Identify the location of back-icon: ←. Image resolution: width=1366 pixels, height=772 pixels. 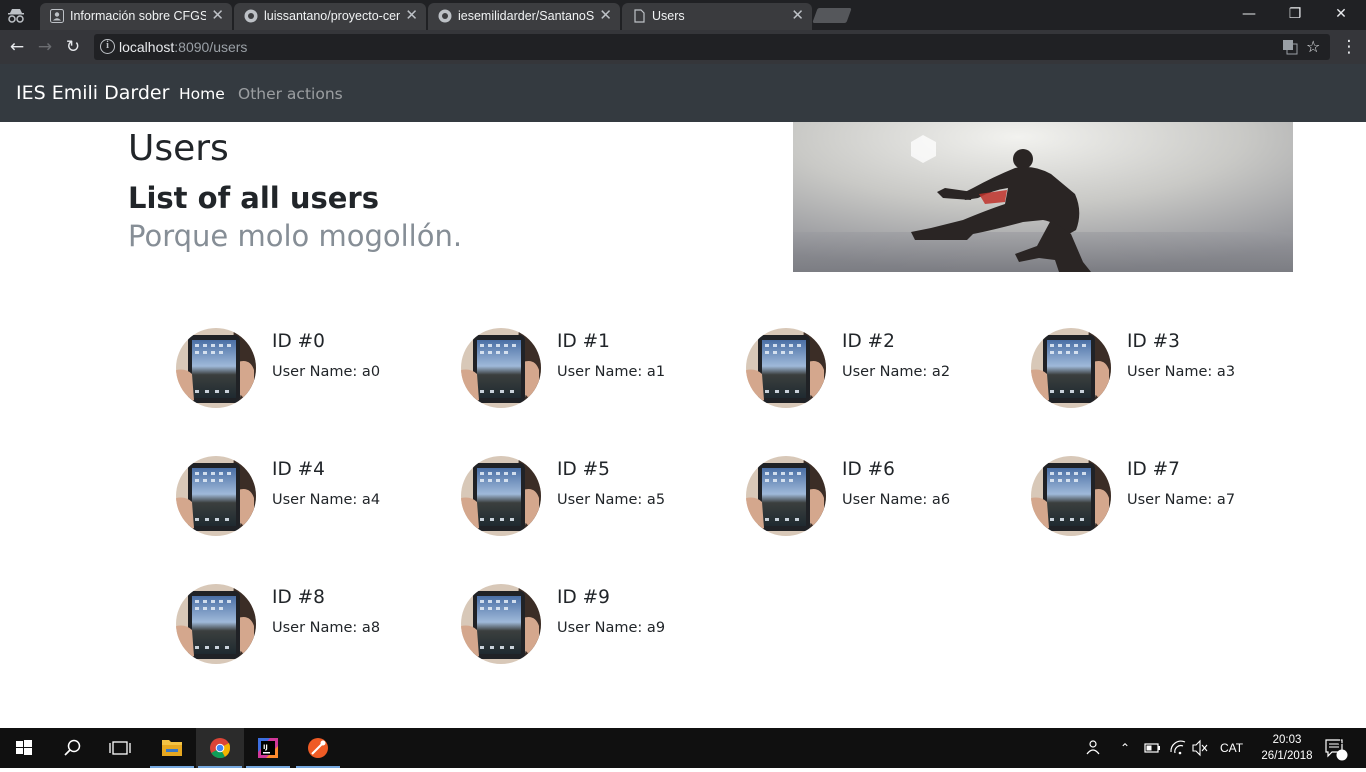
(17, 47).